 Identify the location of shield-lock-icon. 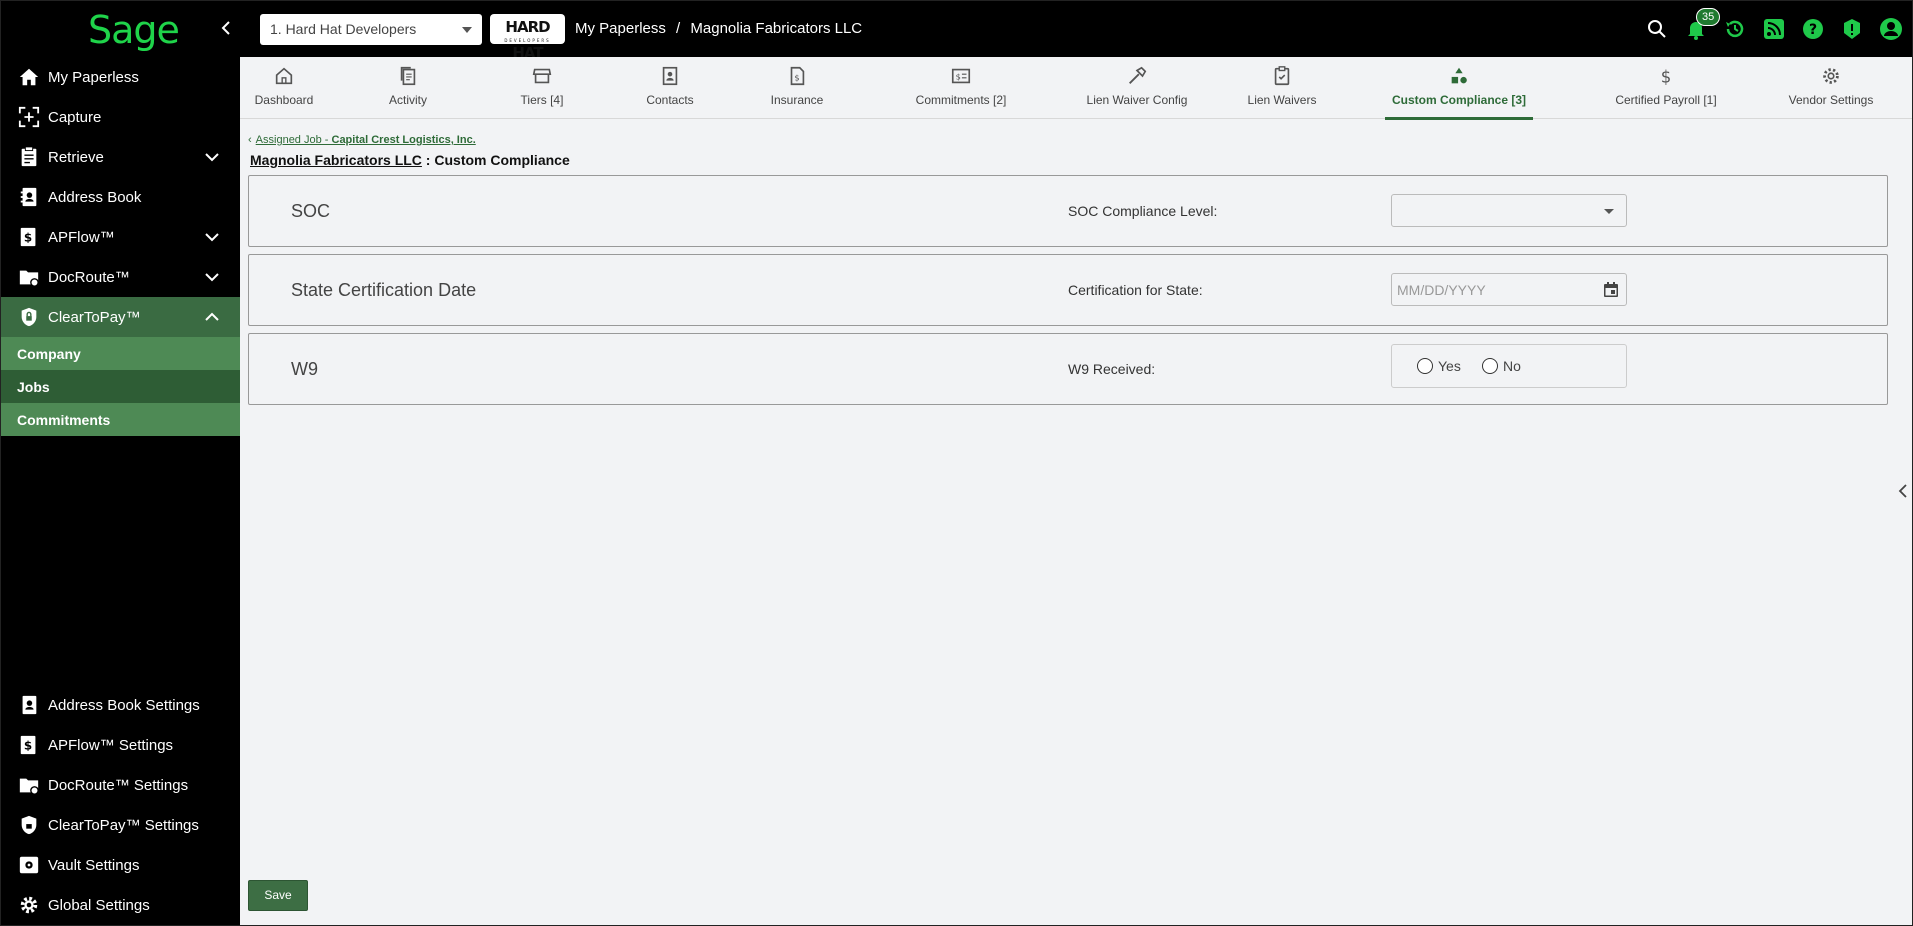
(29, 825).